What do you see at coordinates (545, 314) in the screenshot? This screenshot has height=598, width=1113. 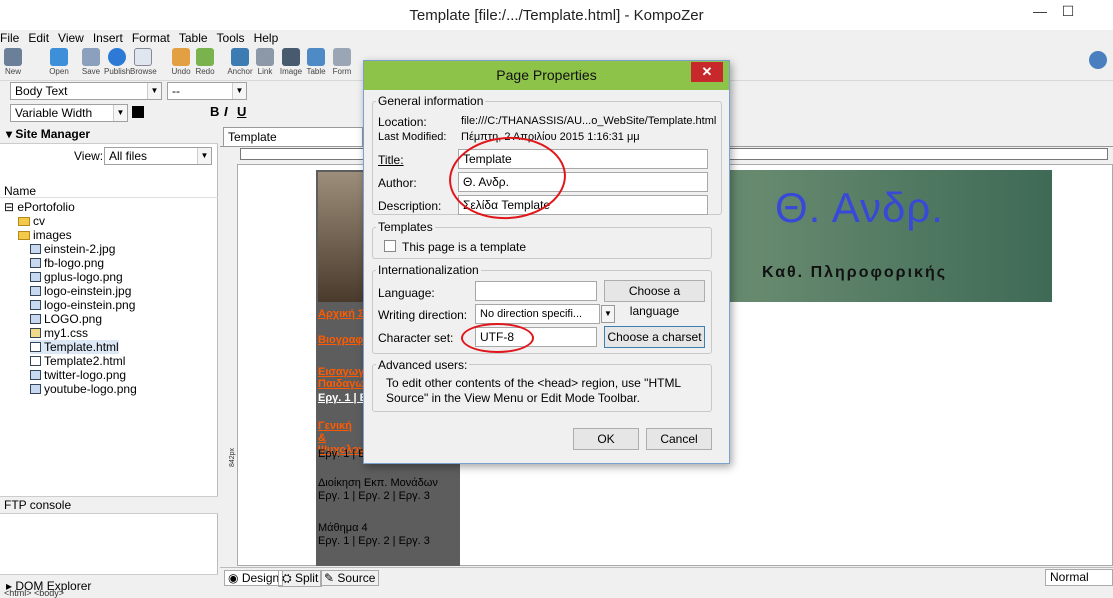 I see `writing-direction-select: No direction specifi... ▼` at bounding box center [545, 314].